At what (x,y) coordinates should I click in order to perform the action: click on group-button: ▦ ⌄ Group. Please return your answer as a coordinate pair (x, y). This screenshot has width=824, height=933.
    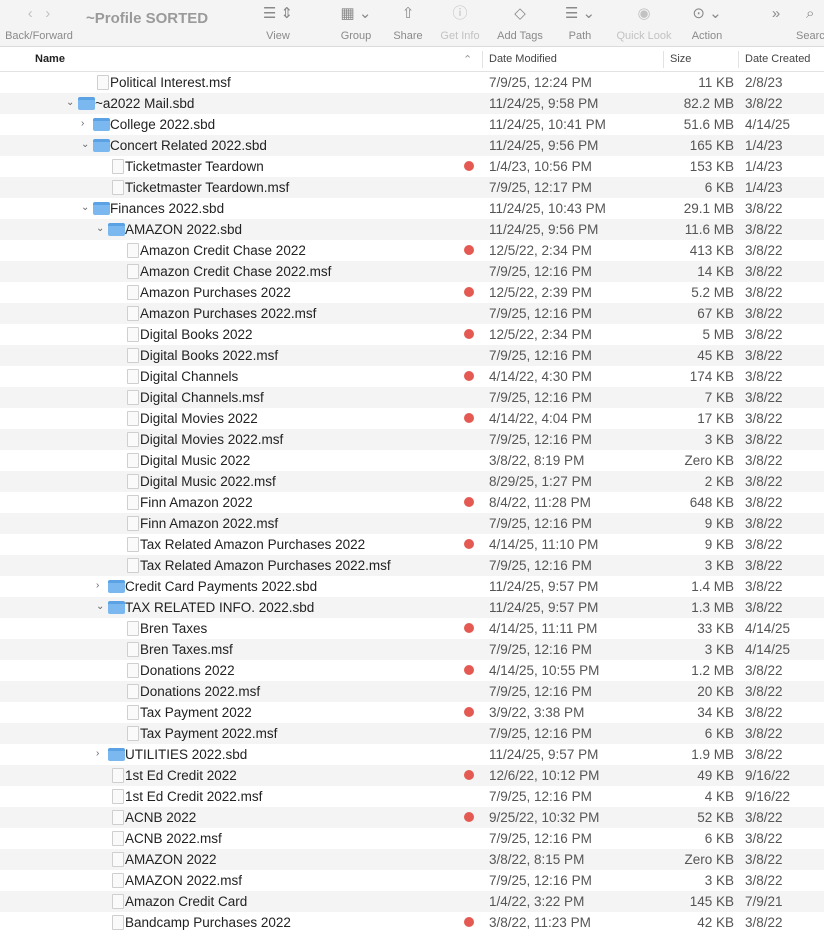
    Looking at the image, I should click on (356, 23).